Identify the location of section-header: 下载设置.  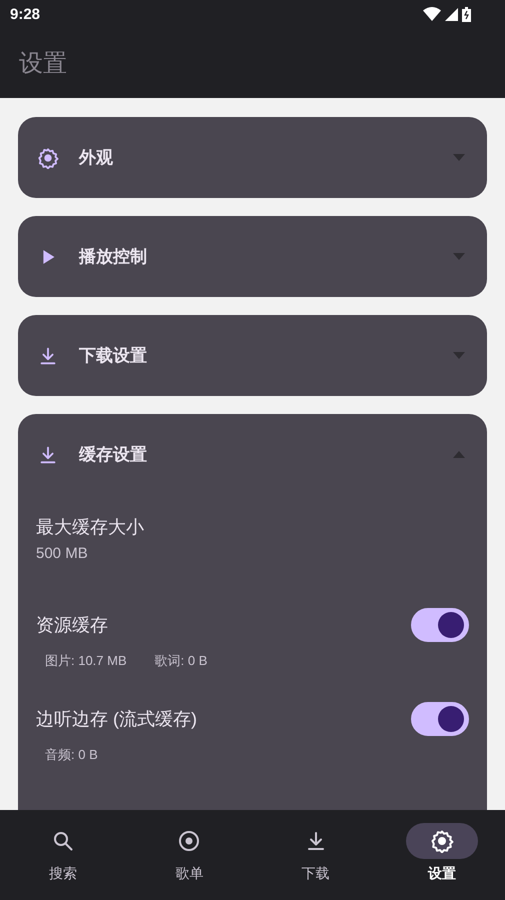
(252, 355).